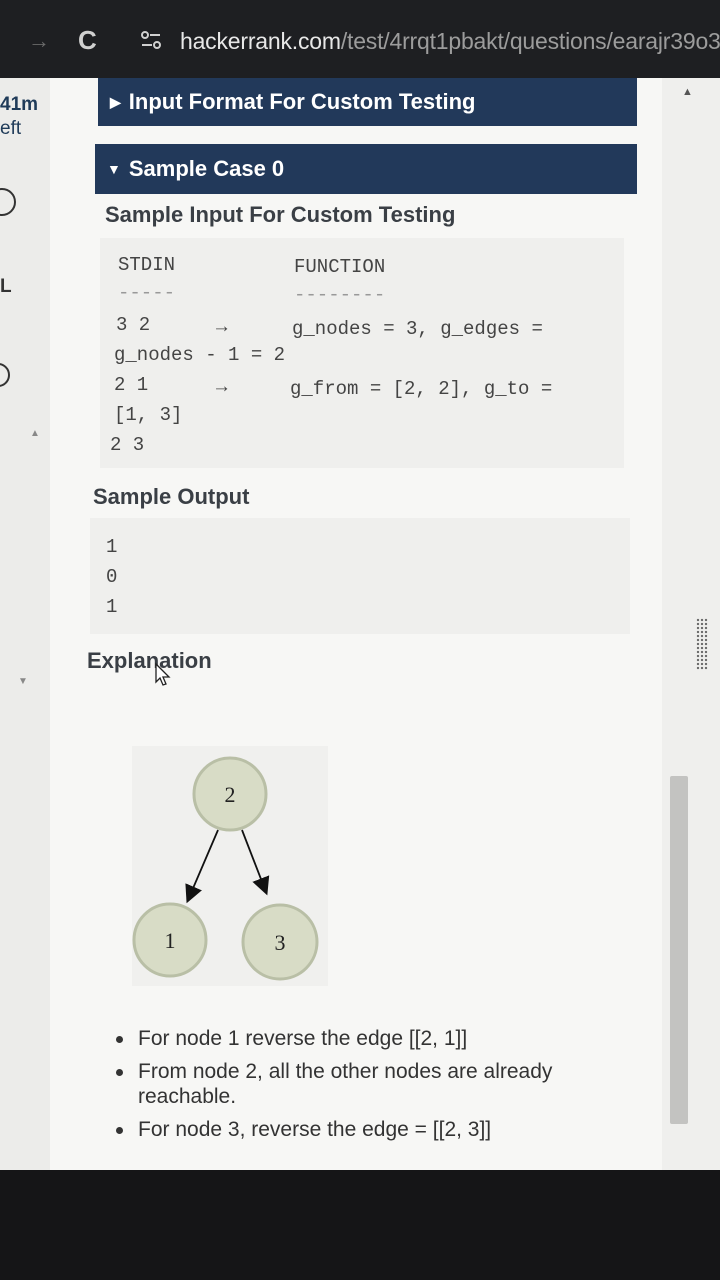  What do you see at coordinates (112, 577) in the screenshot?
I see `output-line-2: 0` at bounding box center [112, 577].